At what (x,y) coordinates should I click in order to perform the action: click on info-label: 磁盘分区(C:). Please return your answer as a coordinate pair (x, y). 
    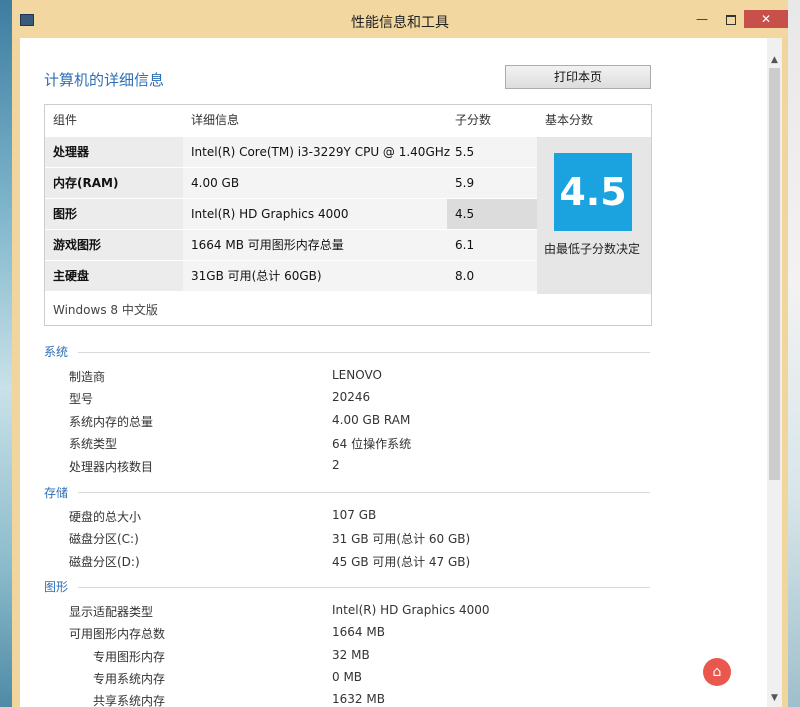
    Looking at the image, I should click on (104, 539).